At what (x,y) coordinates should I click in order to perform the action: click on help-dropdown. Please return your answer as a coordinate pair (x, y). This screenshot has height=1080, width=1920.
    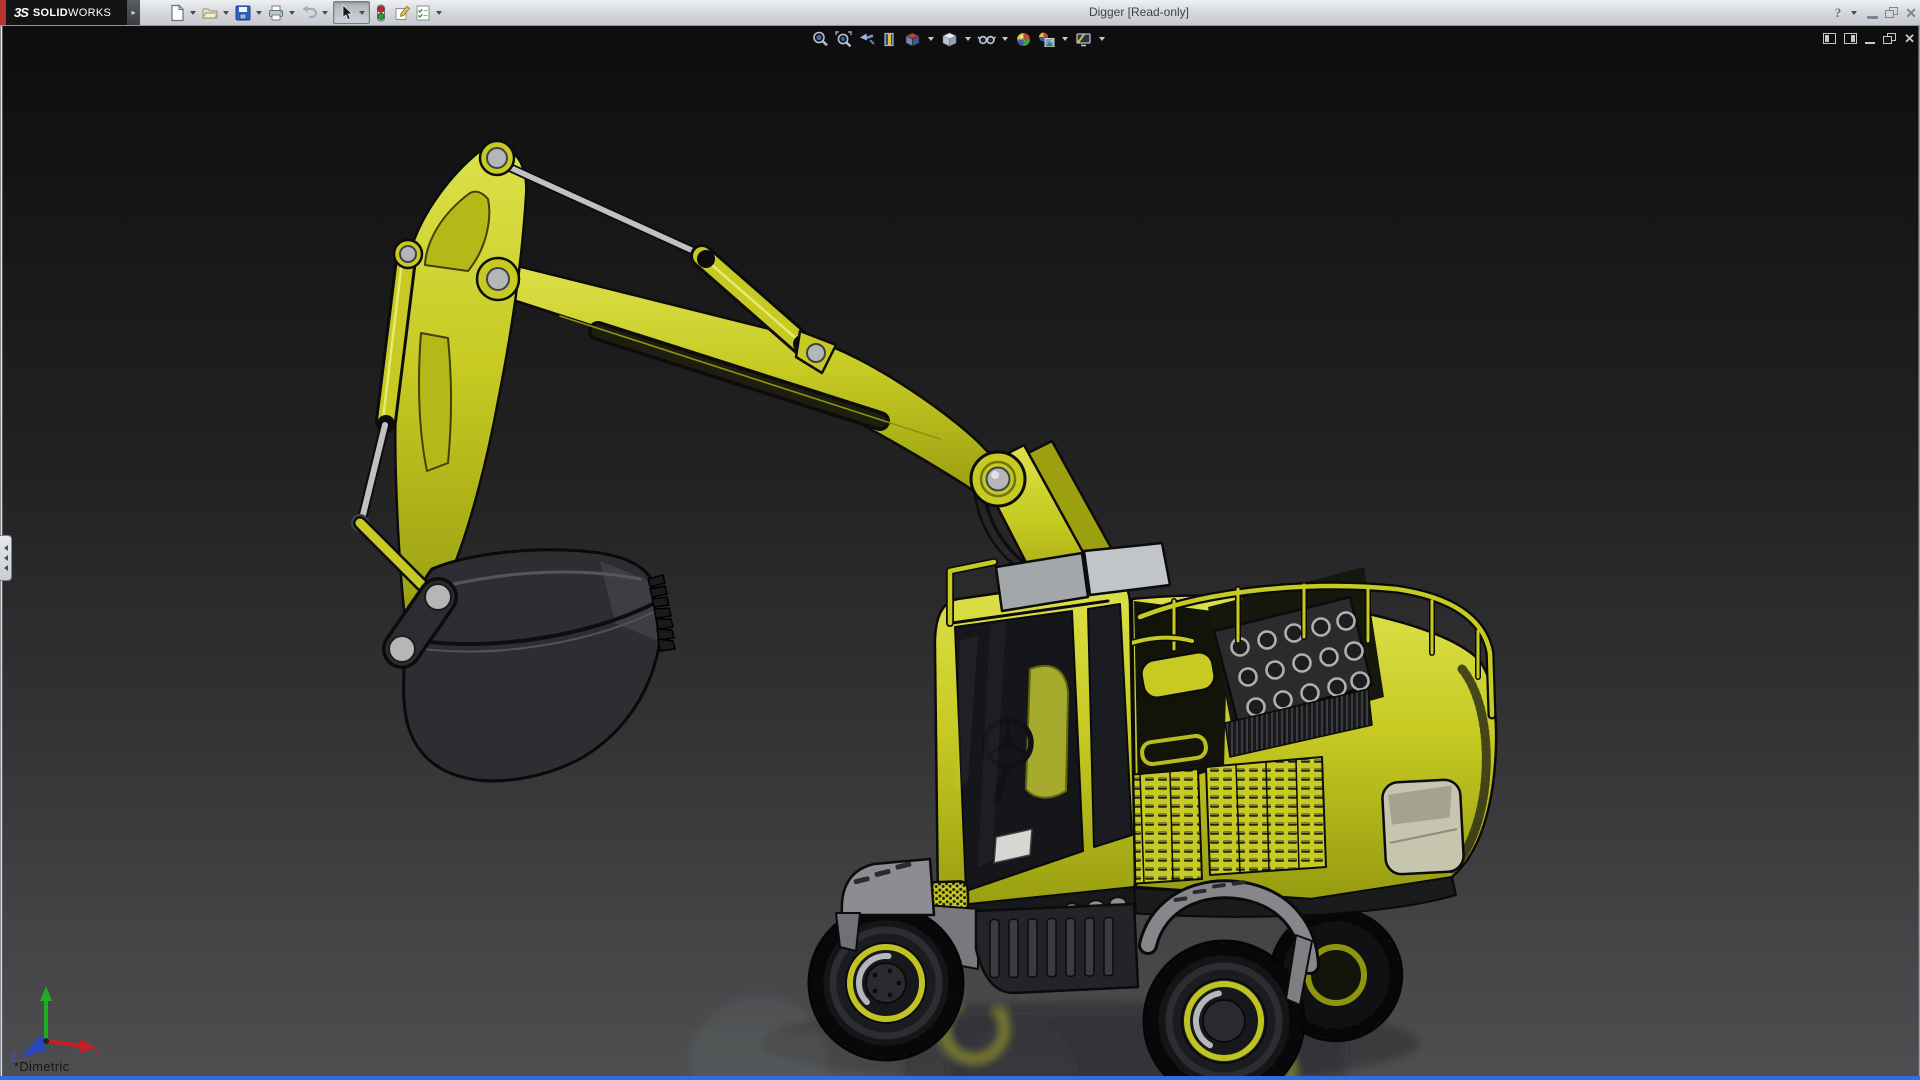
    Looking at the image, I should click on (1854, 12).